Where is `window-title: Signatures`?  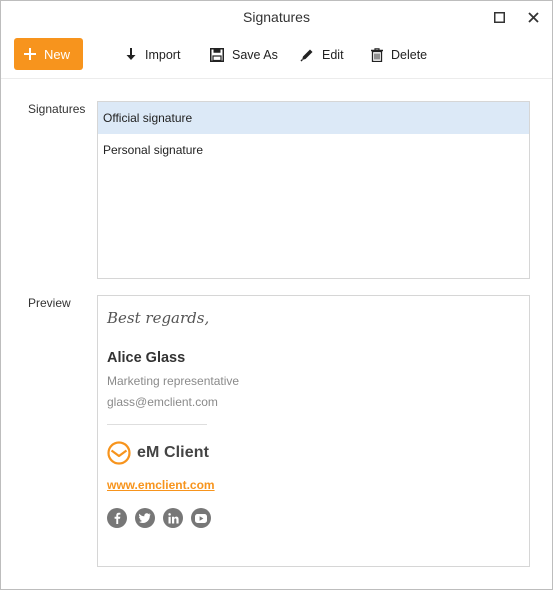 window-title: Signatures is located at coordinates (276, 17).